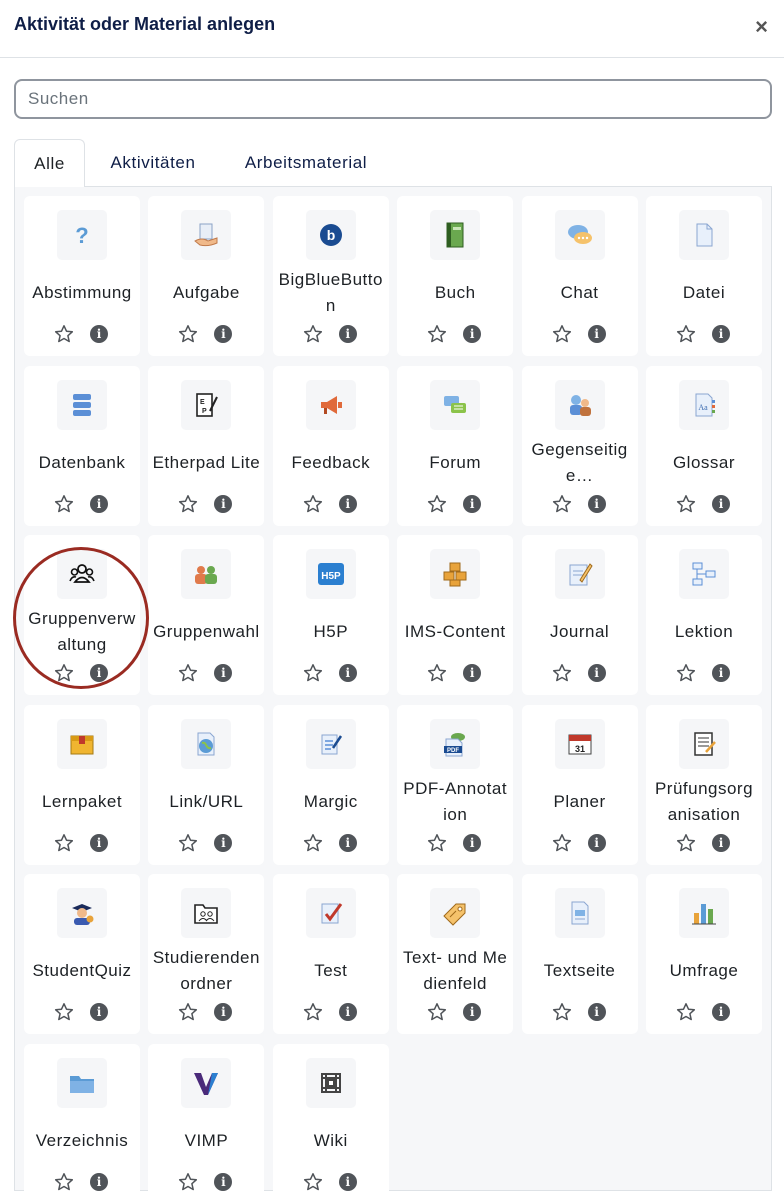 The image size is (784, 1204). What do you see at coordinates (455, 954) in the screenshot?
I see `module-card-text-und-medienfeld: Text- und Medienfeld i` at bounding box center [455, 954].